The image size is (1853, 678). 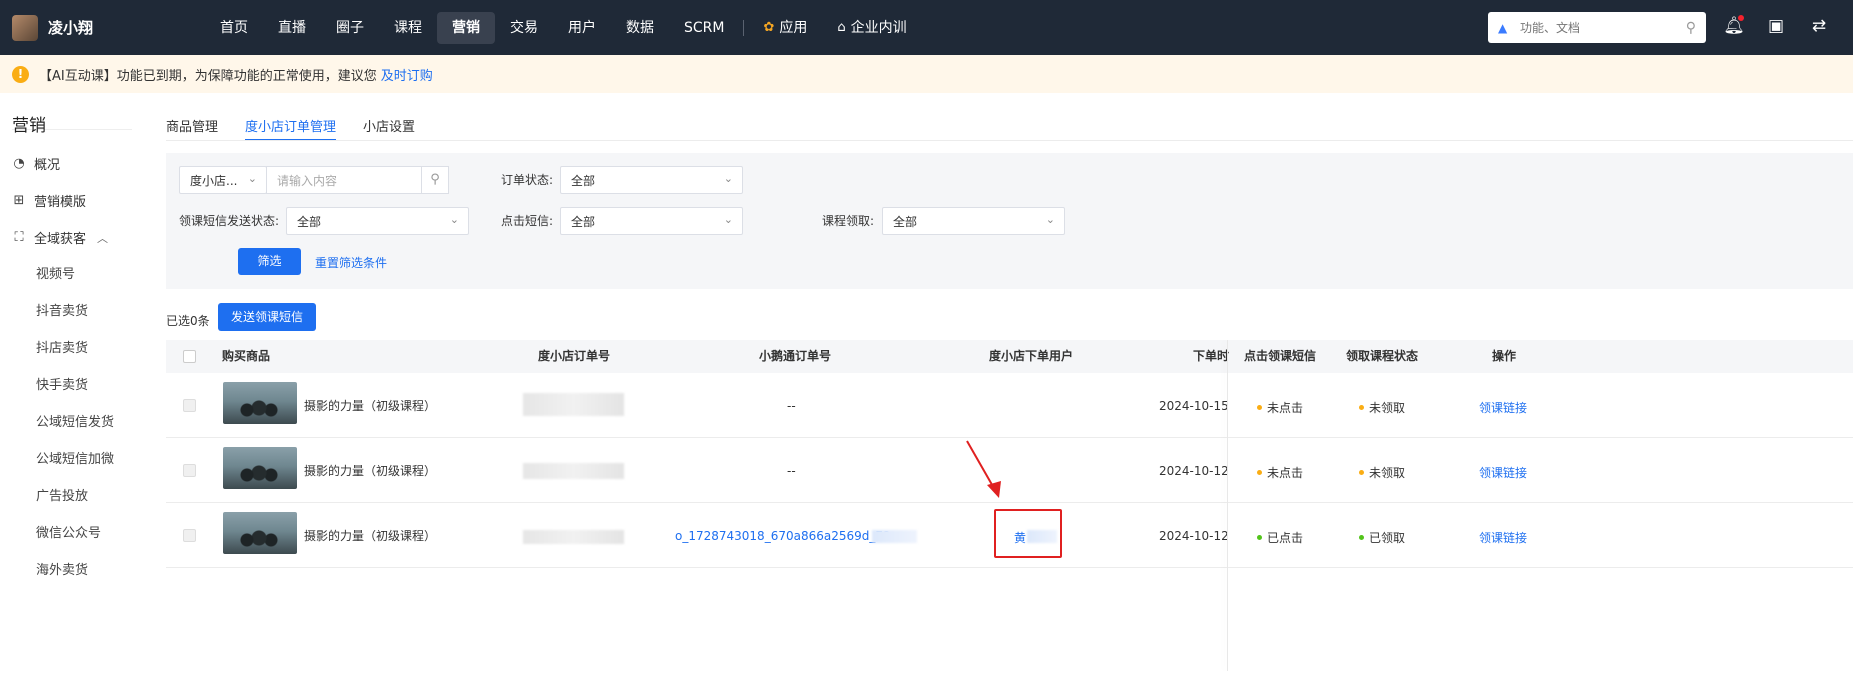 I want to click on nav-divider, so click(x=744, y=27).